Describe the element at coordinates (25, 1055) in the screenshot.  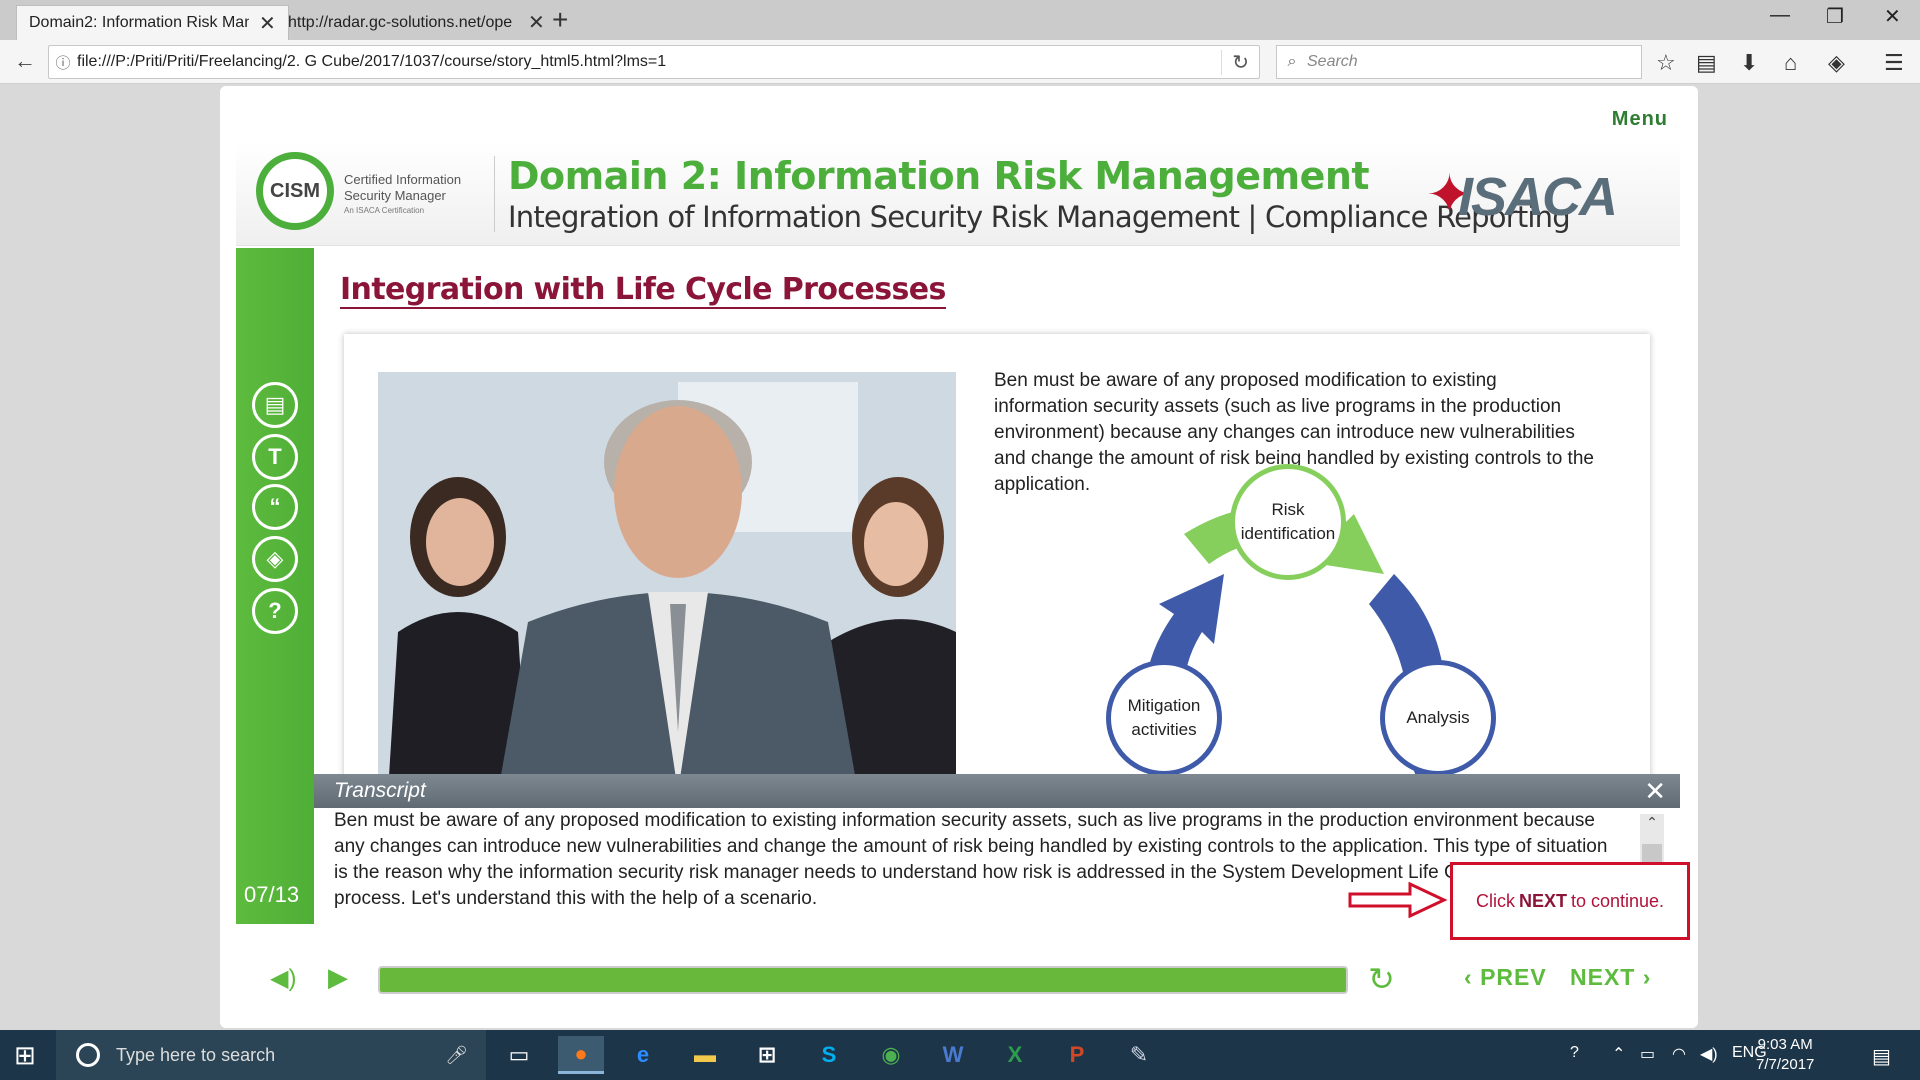
I see `windows-start-icon: ⊞` at that location.